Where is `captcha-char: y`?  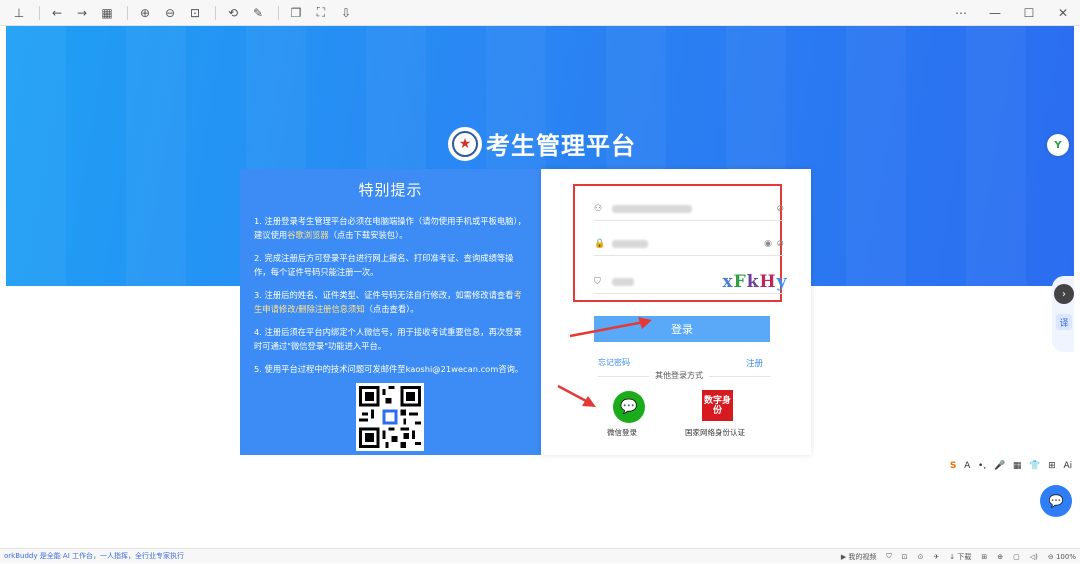
captcha-char: y is located at coordinates (782, 282).